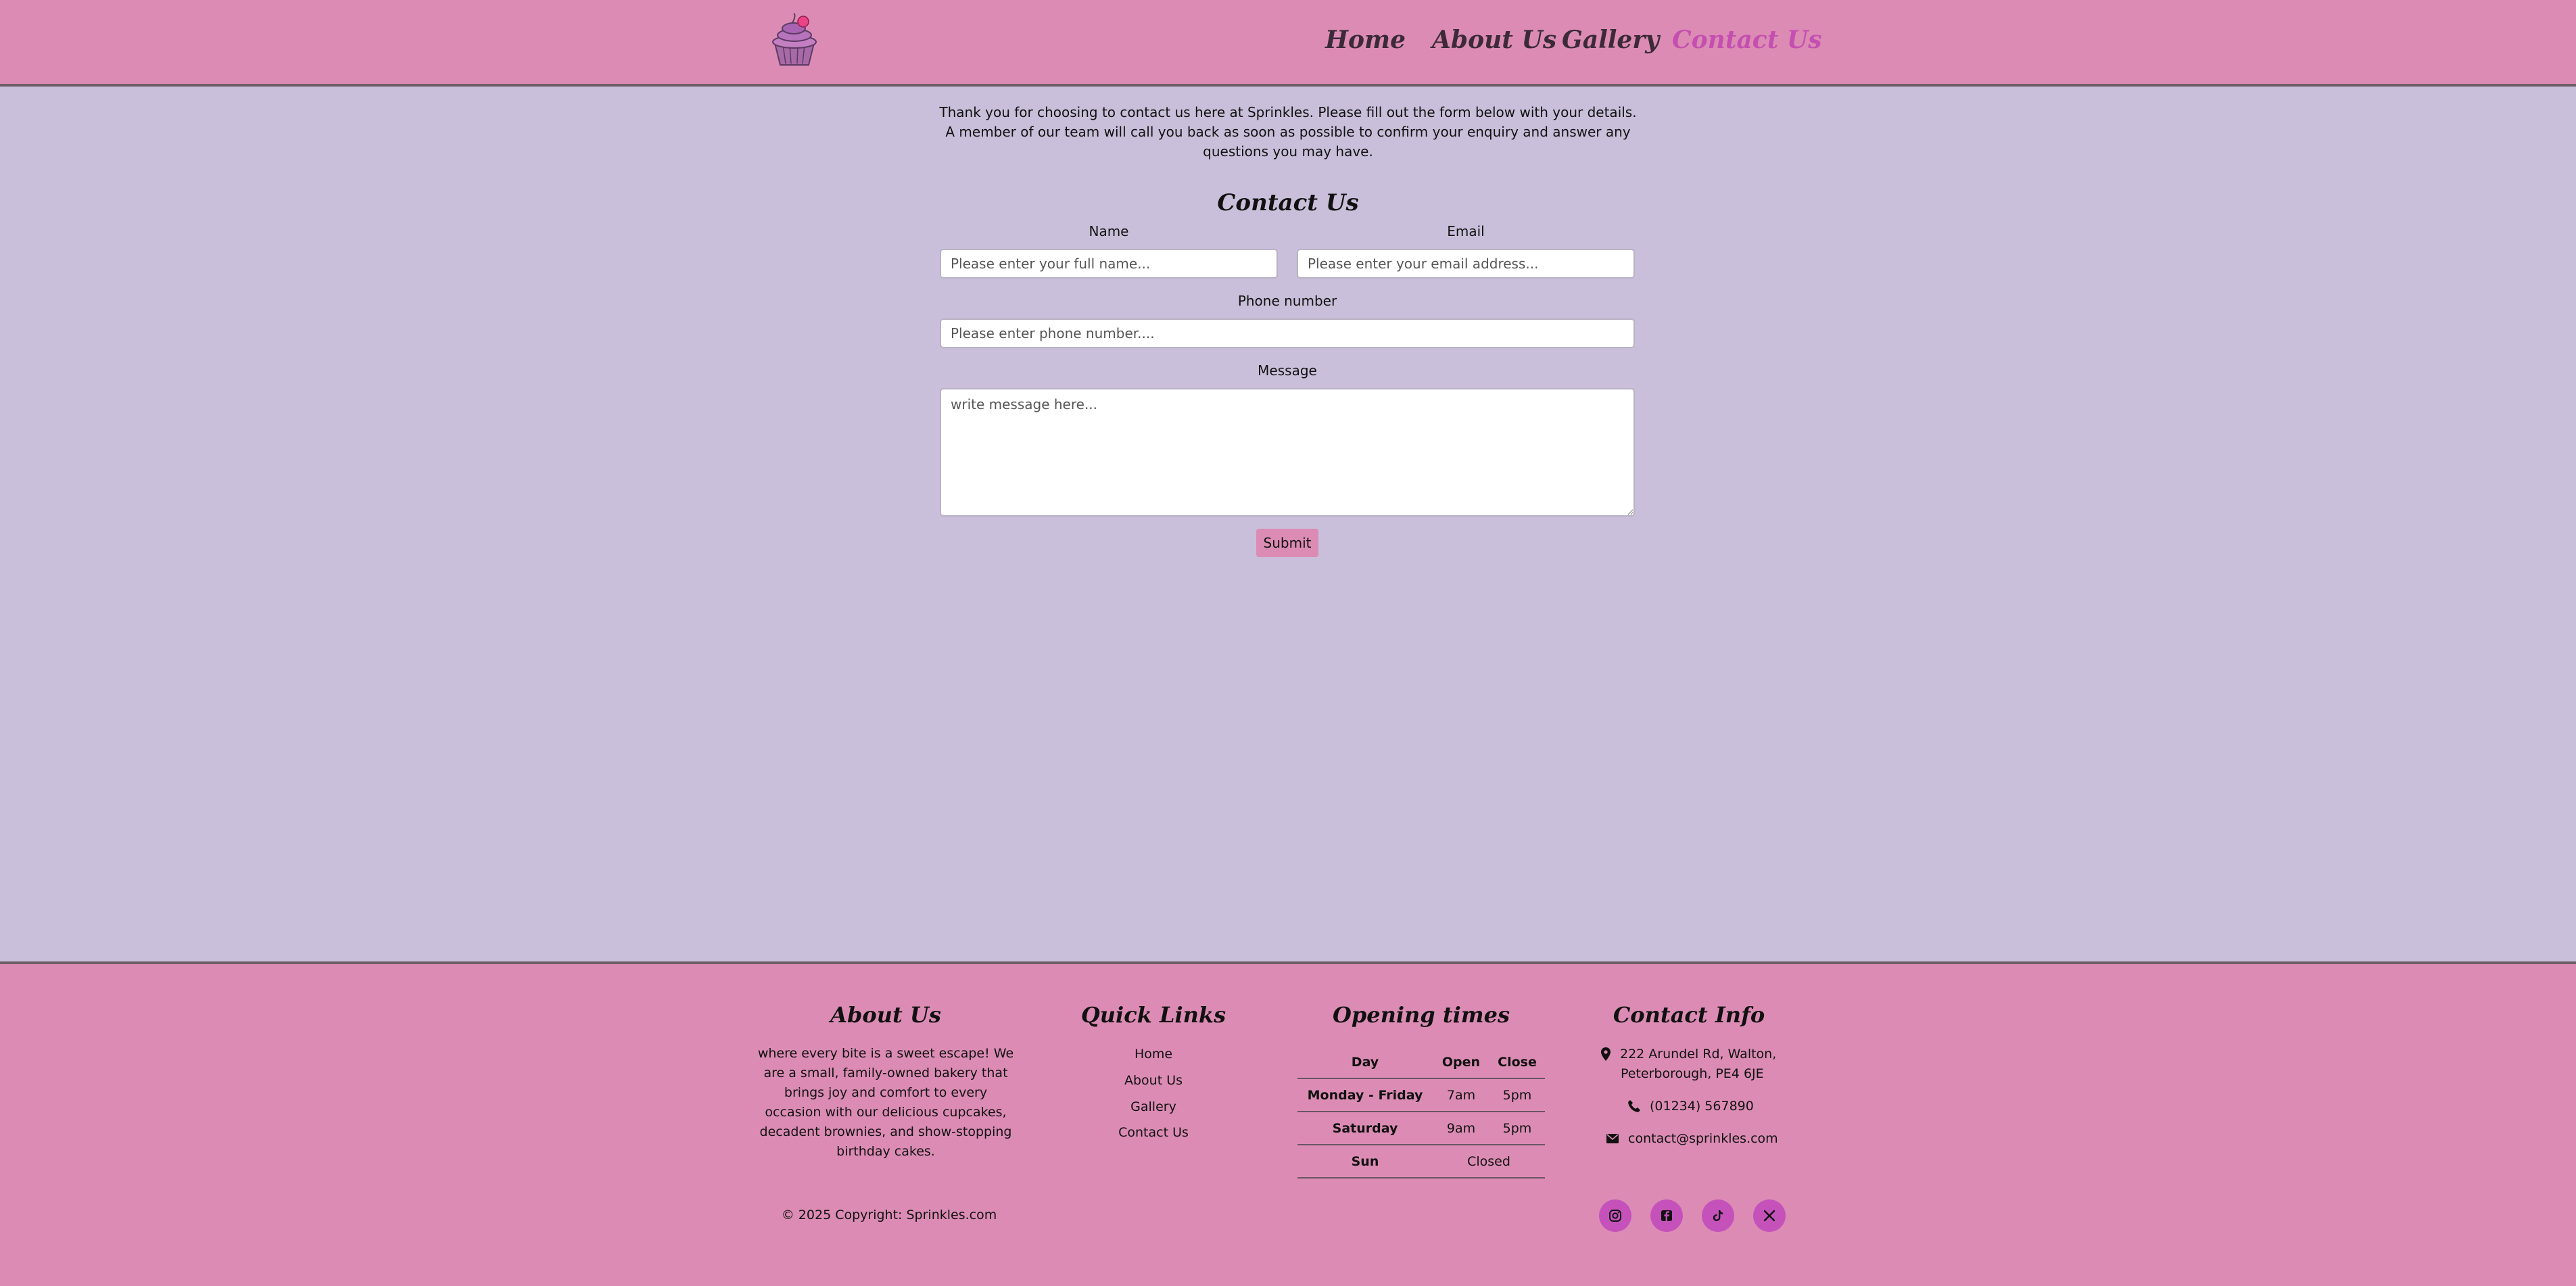 The height and width of the screenshot is (1286, 2576). What do you see at coordinates (1153, 1132) in the screenshot?
I see `footer-link-contact-us: Contact Us` at bounding box center [1153, 1132].